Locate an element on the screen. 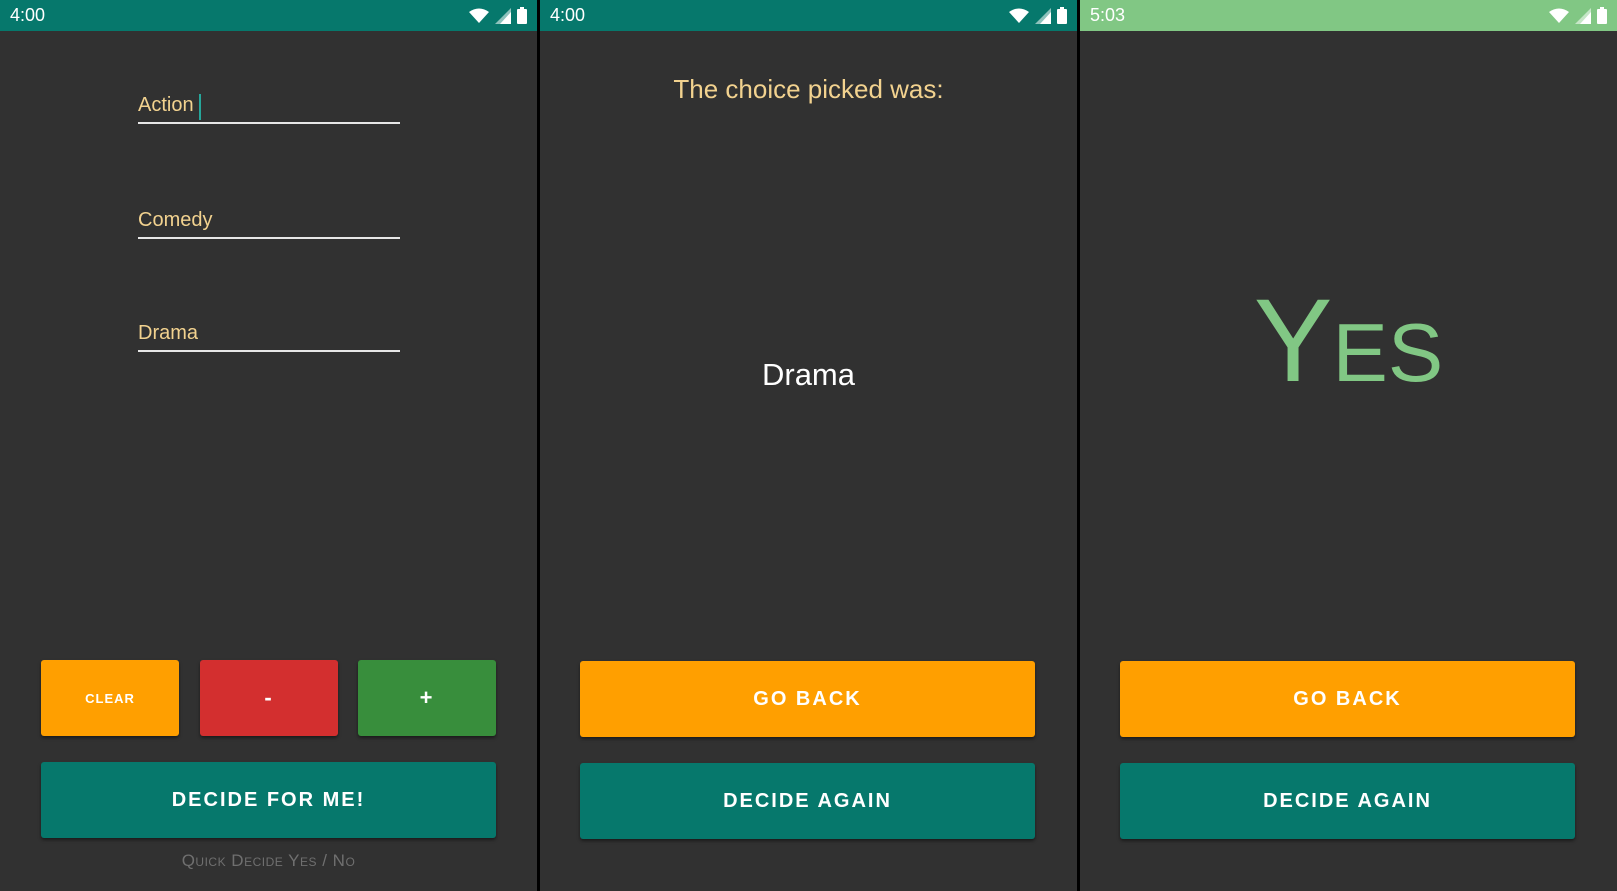 The height and width of the screenshot is (891, 1617). remove-field-button: - is located at coordinates (269, 698).